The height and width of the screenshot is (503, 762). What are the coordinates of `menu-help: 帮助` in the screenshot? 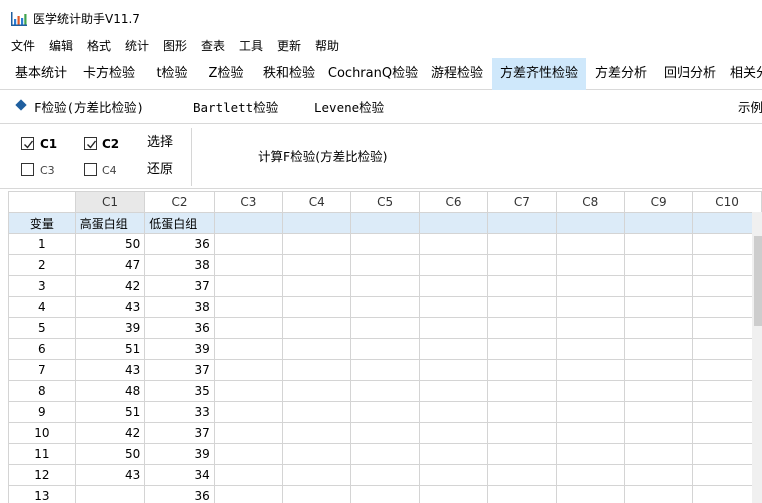 It's located at (327, 46).